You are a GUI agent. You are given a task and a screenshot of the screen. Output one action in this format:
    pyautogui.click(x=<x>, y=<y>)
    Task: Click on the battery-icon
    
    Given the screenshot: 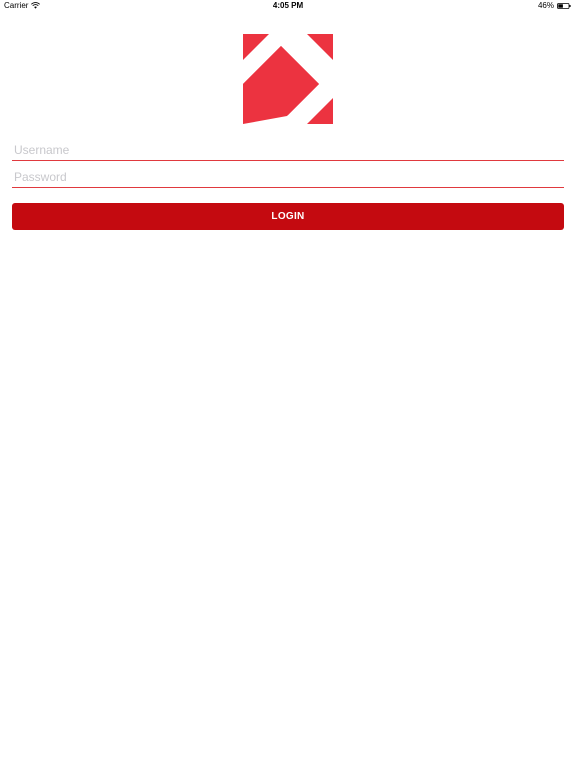 What is the action you would take?
    pyautogui.click(x=564, y=5)
    